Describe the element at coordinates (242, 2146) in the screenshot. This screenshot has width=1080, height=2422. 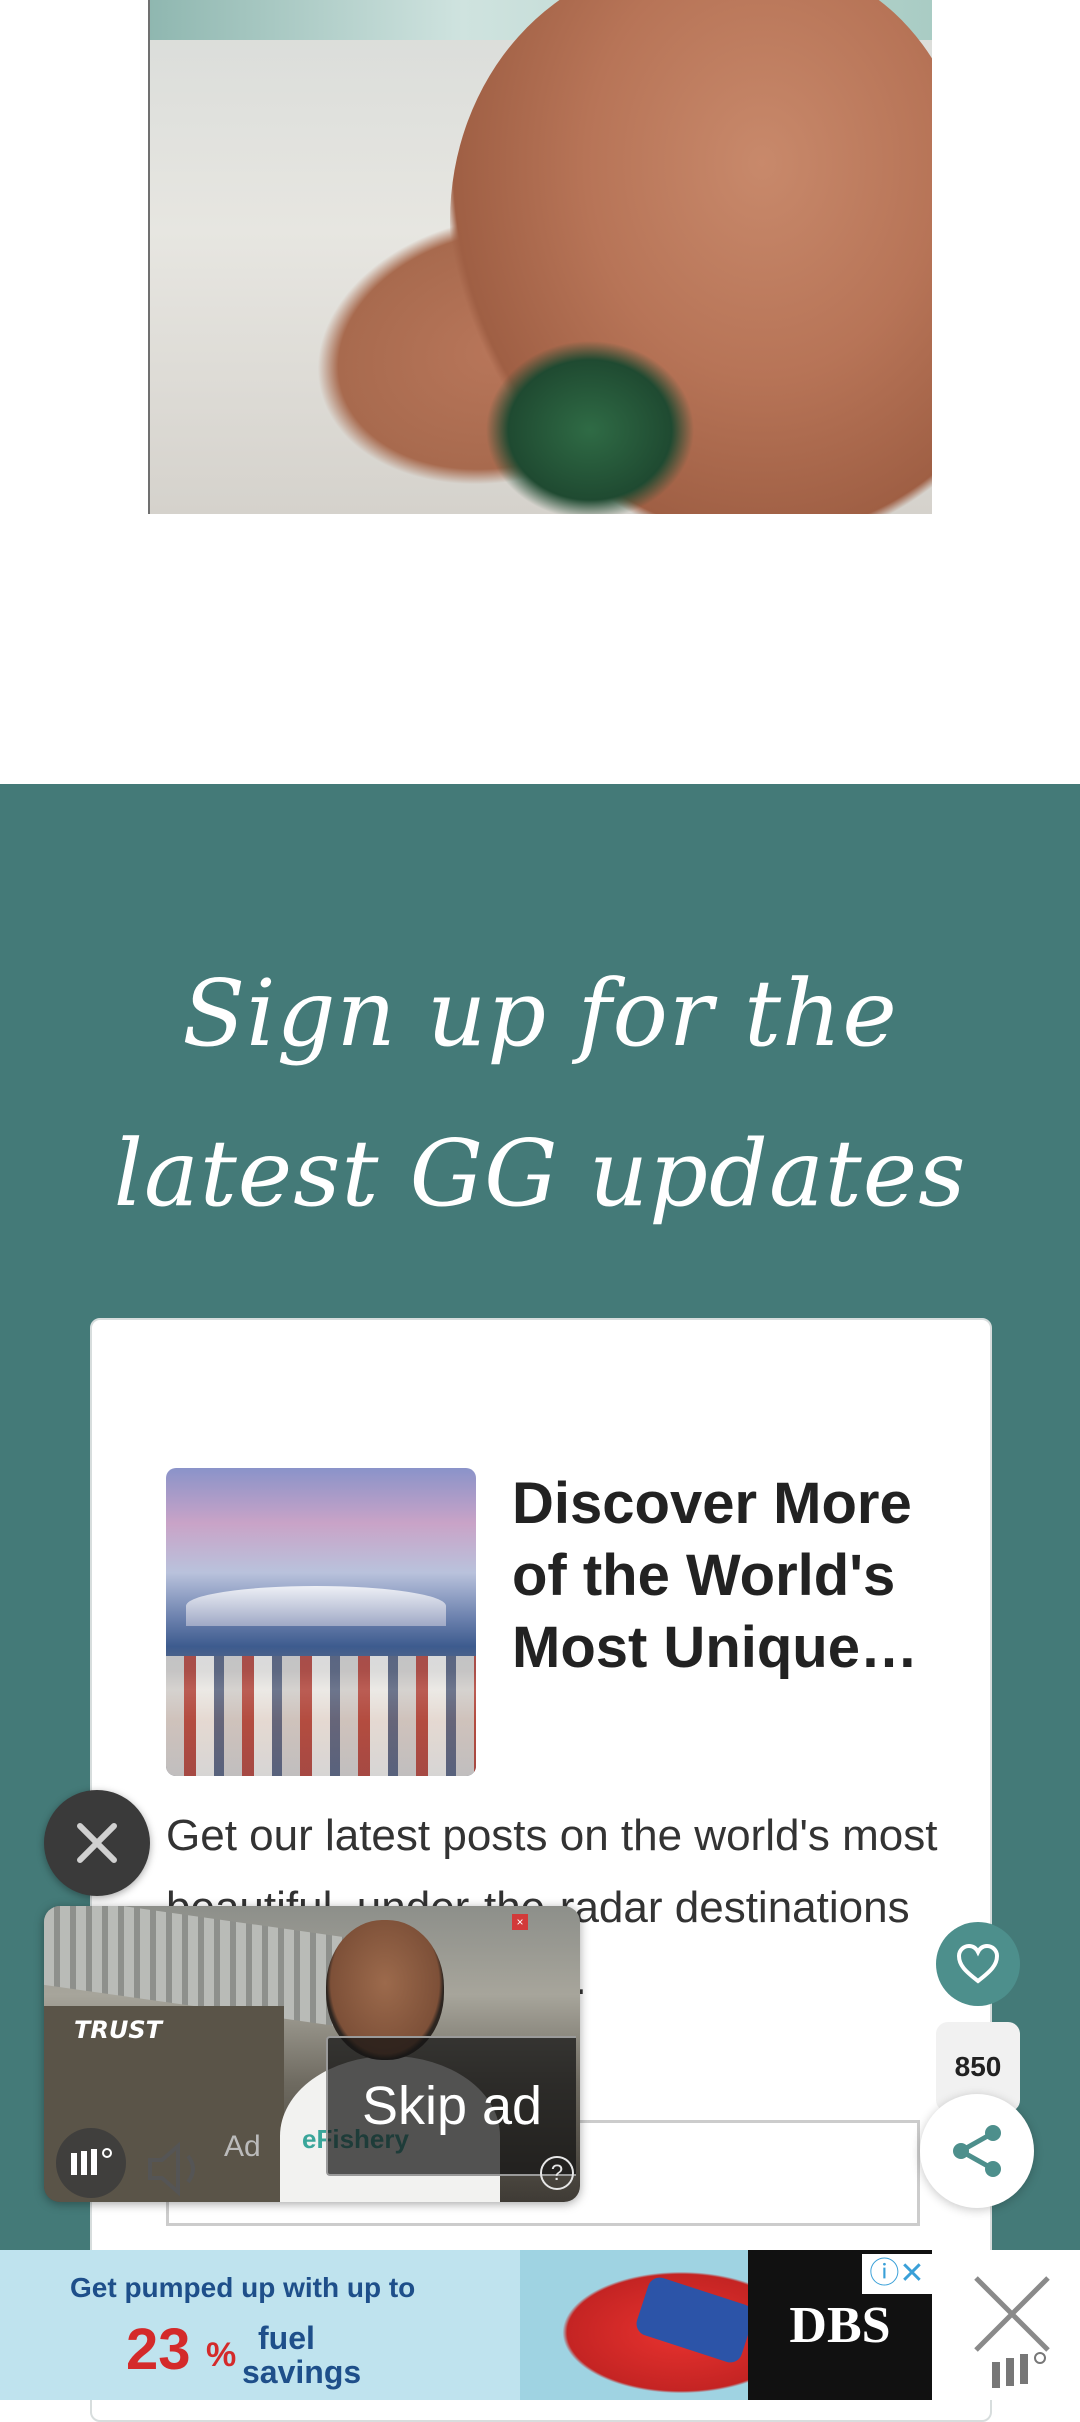
I see `ad-label: Ad` at that location.